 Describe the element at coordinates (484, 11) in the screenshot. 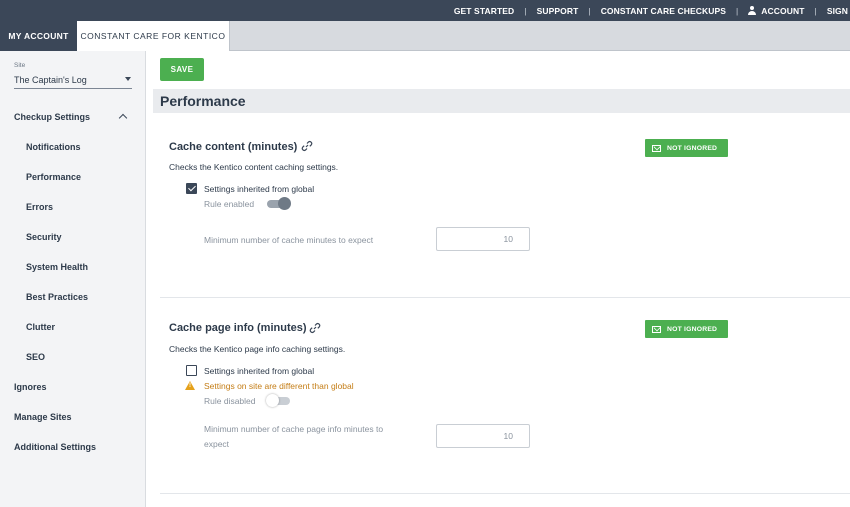

I see `get-started-link: GET STARTED` at that location.